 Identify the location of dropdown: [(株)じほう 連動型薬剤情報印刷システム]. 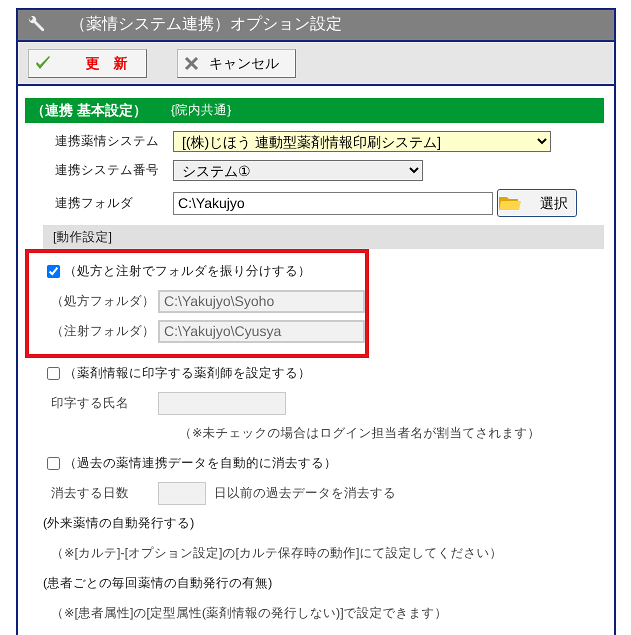
(362, 141).